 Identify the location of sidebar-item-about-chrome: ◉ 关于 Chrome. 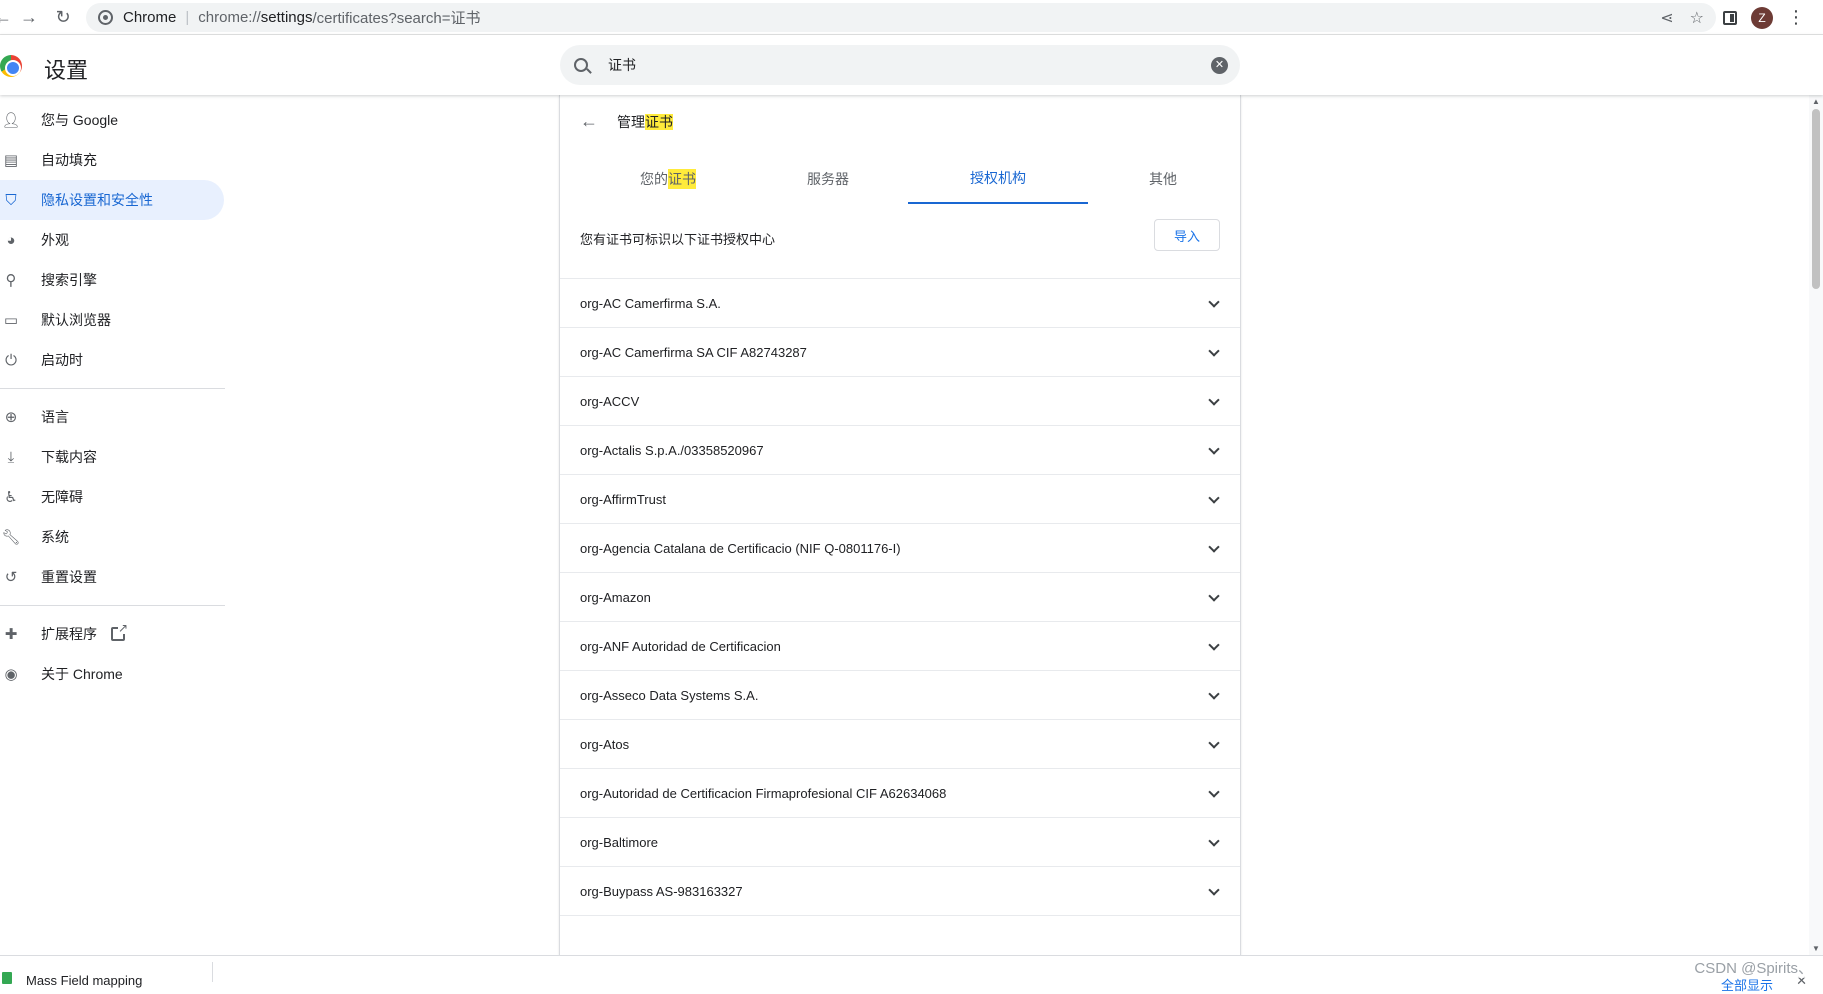
(112, 674).